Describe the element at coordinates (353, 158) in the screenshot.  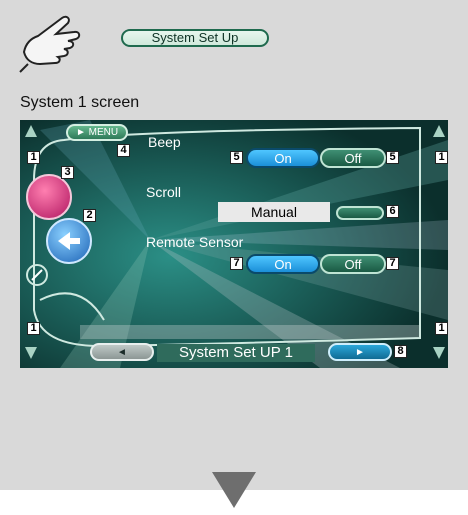
I see `beep-off-button: Off` at that location.